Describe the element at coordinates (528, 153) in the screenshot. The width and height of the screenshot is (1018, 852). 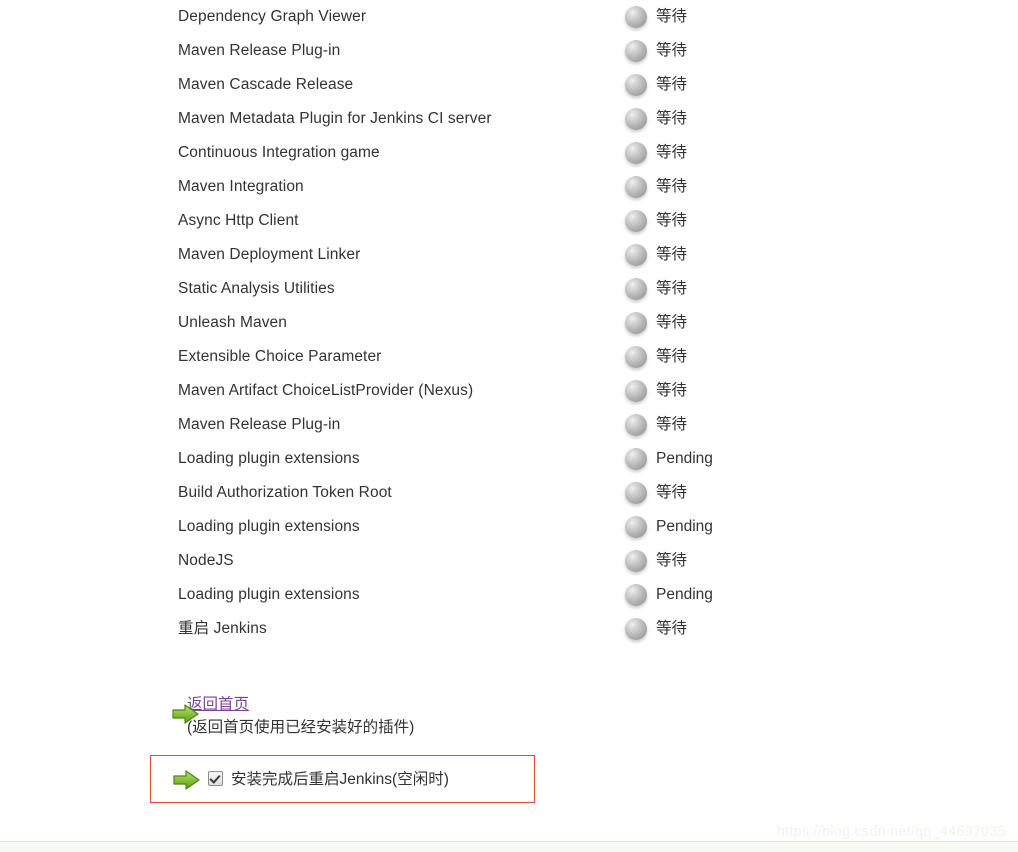
I see `plugin-install-row: Continuous Integration game 等待` at that location.